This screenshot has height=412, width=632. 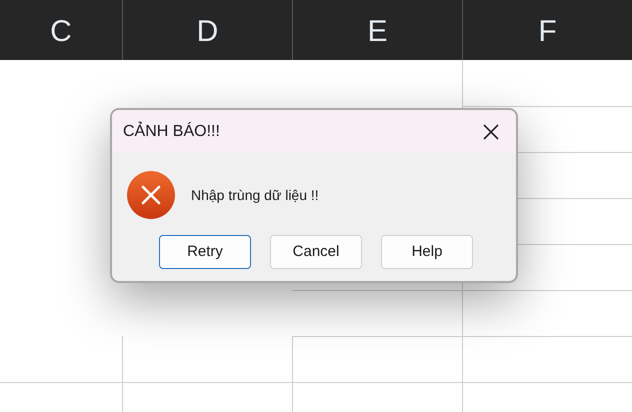 I want to click on dialog-button: Cancel, so click(x=316, y=252).